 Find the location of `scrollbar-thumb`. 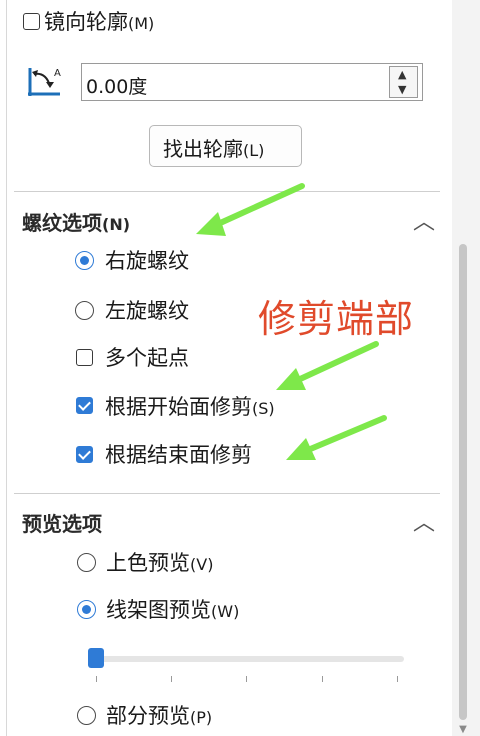

scrollbar-thumb is located at coordinates (463, 482).